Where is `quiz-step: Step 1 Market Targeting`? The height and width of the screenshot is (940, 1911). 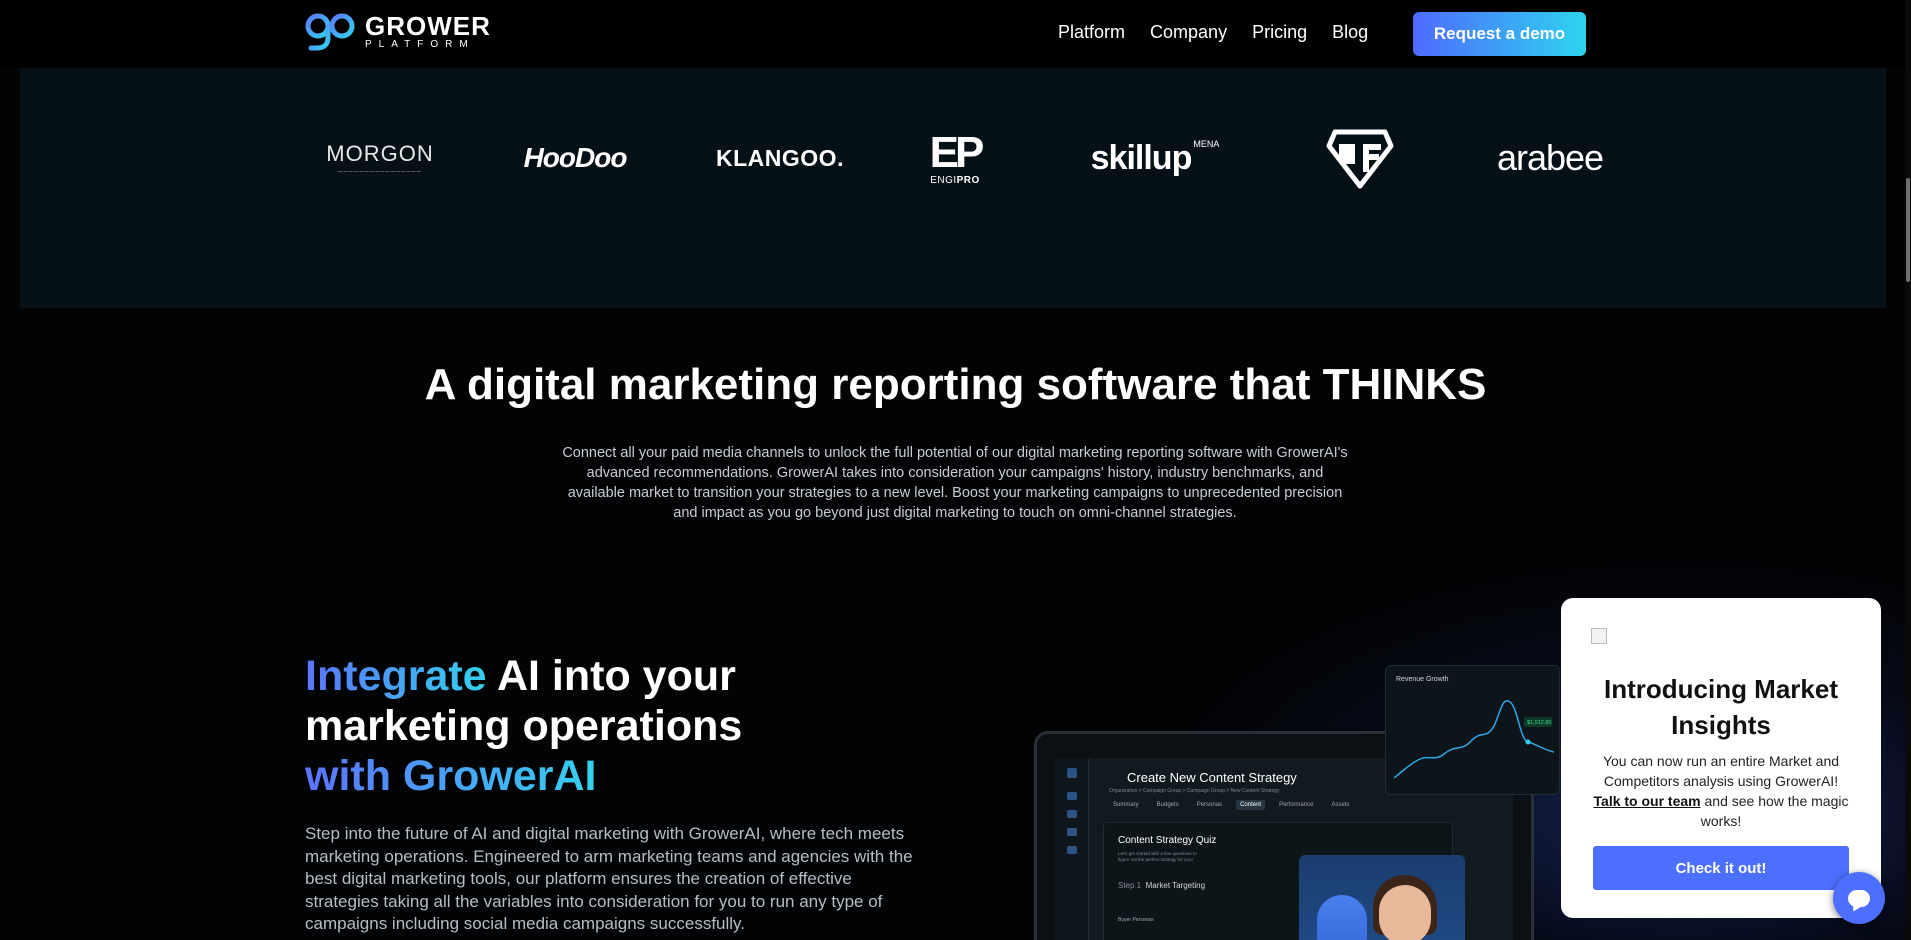 quiz-step: Step 1 Market Targeting is located at coordinates (1161, 885).